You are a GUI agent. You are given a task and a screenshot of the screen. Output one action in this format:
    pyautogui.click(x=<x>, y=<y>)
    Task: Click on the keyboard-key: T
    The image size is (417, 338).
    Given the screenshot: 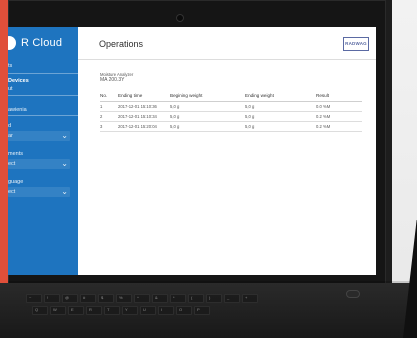 What is the action you would take?
    pyautogui.click(x=112, y=310)
    